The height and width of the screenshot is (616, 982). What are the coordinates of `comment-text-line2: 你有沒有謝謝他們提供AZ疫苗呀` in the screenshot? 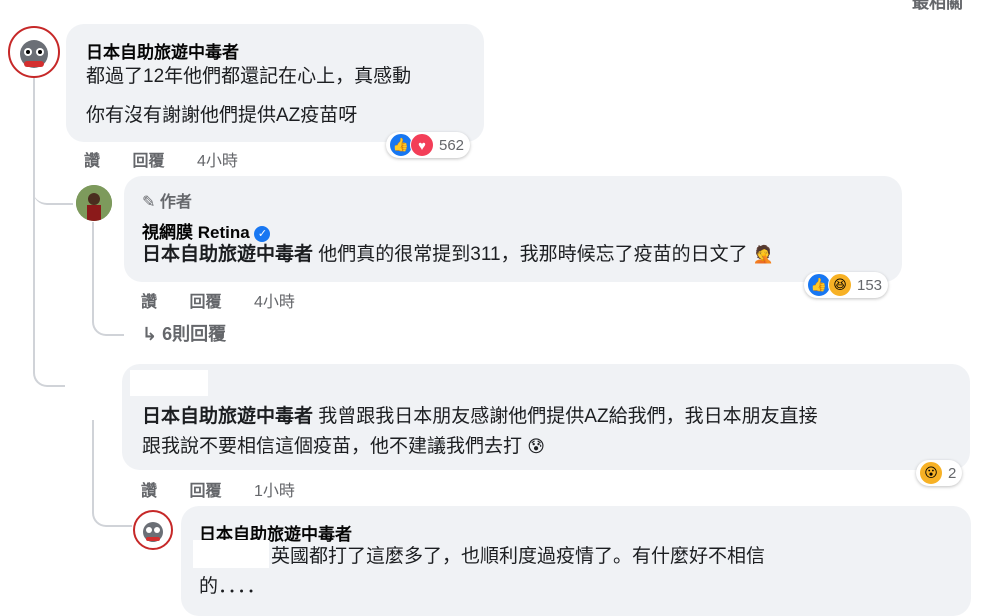 It's located at (222, 115).